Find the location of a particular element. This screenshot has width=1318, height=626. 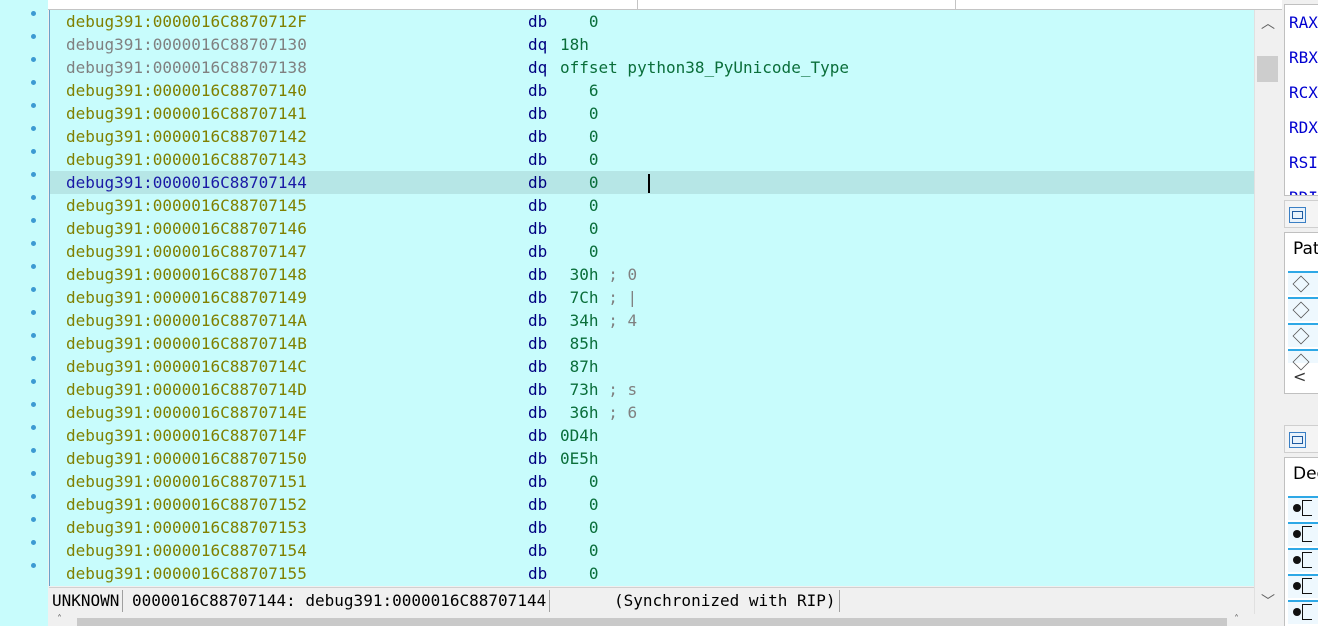

row-operand-value: 7Ch is located at coordinates (584, 297).